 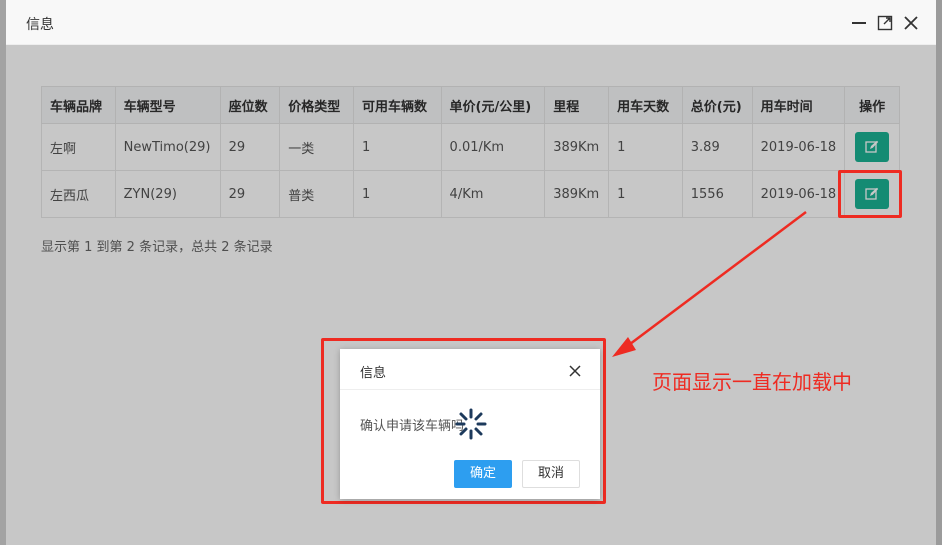 What do you see at coordinates (911, 23) in the screenshot?
I see `close-icon` at bounding box center [911, 23].